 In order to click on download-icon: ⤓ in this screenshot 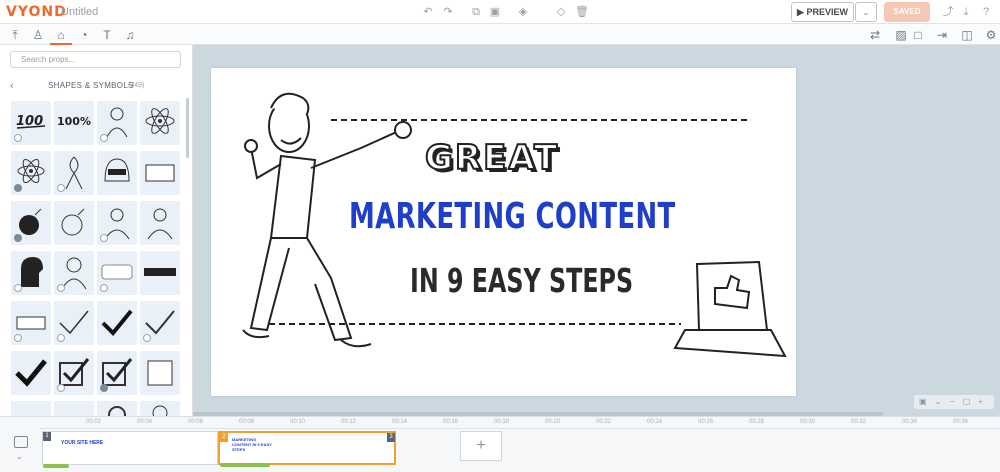, I will do `click(966, 12)`.